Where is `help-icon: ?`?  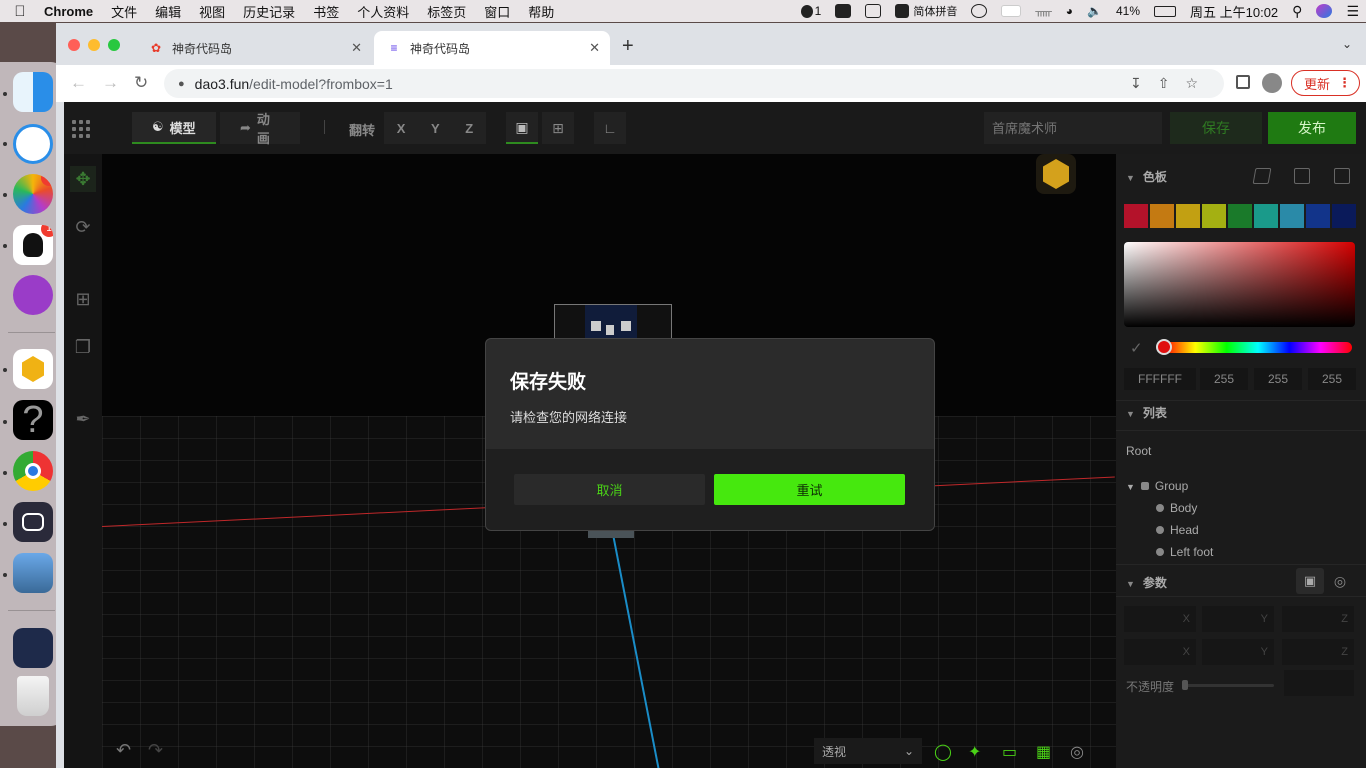 help-icon: ? is located at coordinates (33, 420).